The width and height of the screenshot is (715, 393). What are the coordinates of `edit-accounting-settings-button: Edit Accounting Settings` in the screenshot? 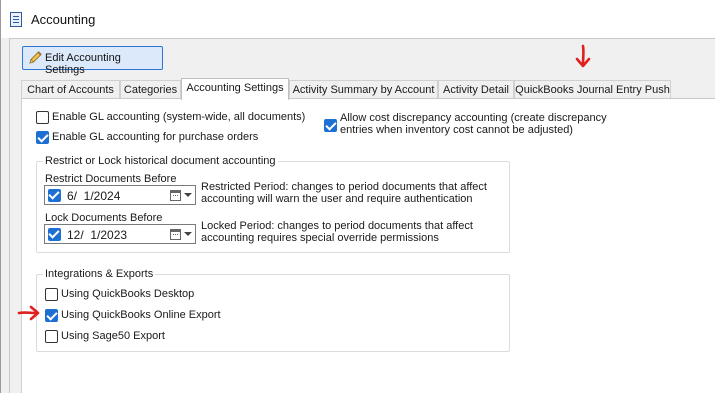 It's located at (92, 61).